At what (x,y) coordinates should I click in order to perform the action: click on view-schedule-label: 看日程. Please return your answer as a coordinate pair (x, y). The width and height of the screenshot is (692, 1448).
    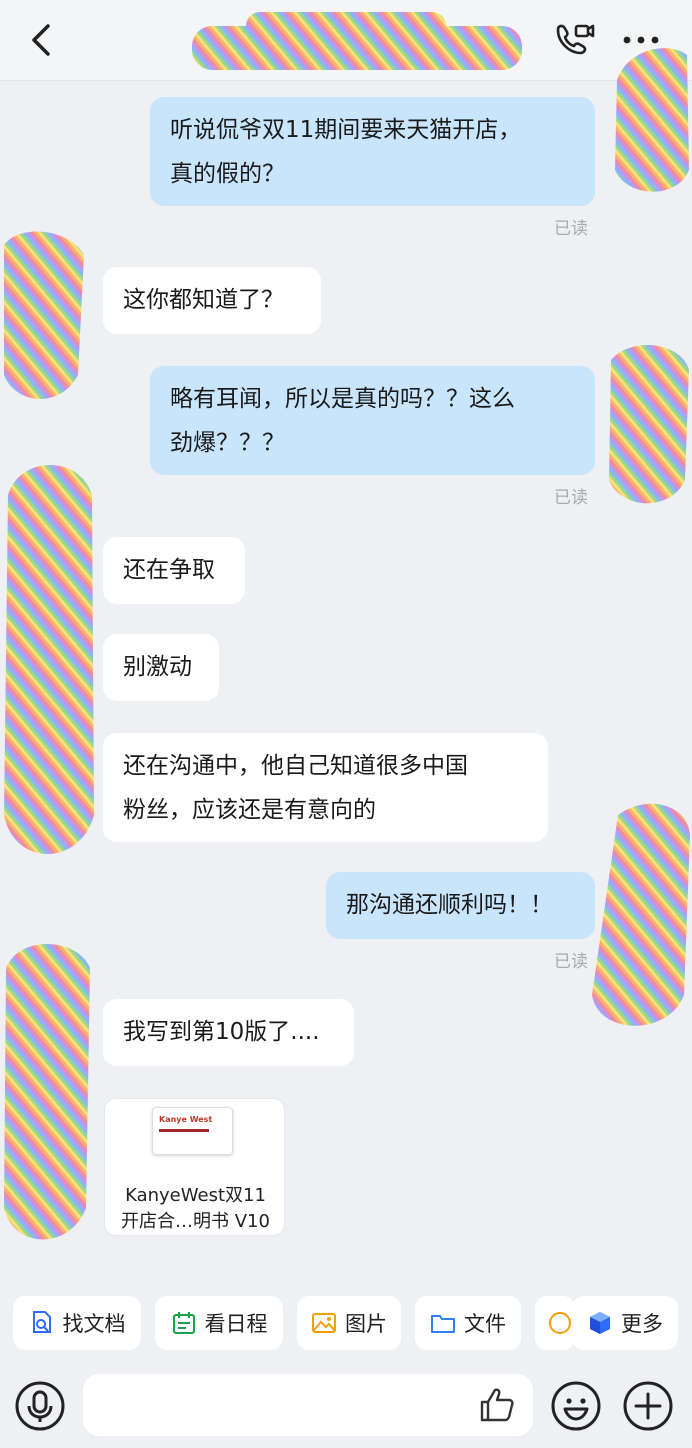
    Looking at the image, I should click on (236, 1324).